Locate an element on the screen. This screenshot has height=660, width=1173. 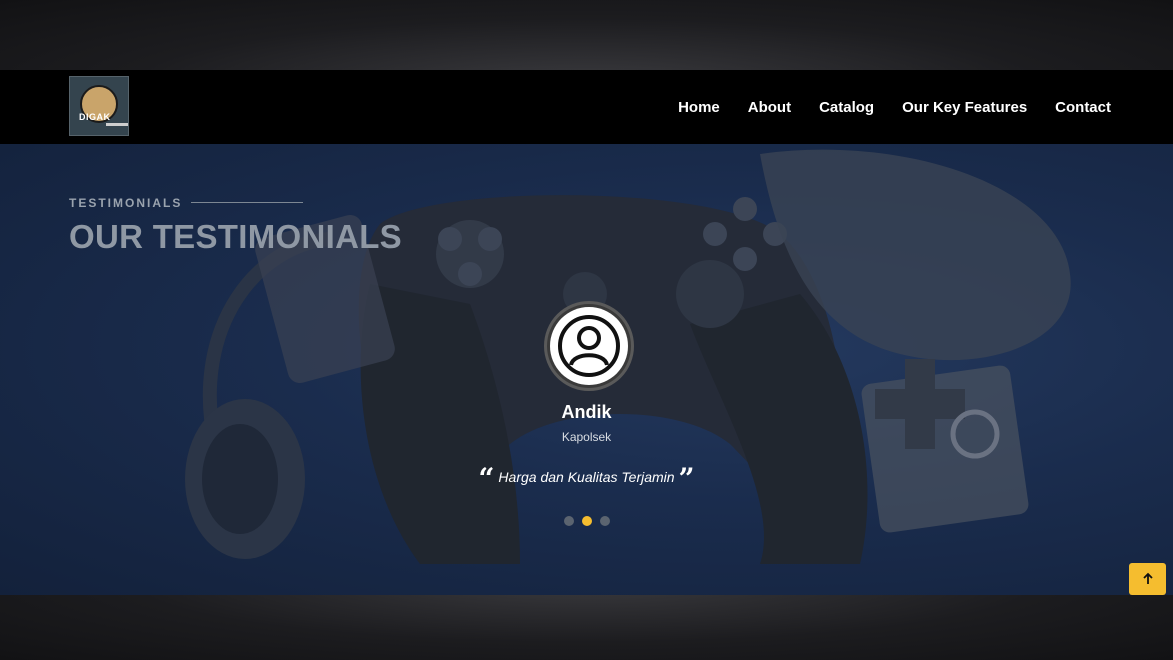
testimonial-quote-text: Harga dan Kualitas Terjamin is located at coordinates (586, 477).